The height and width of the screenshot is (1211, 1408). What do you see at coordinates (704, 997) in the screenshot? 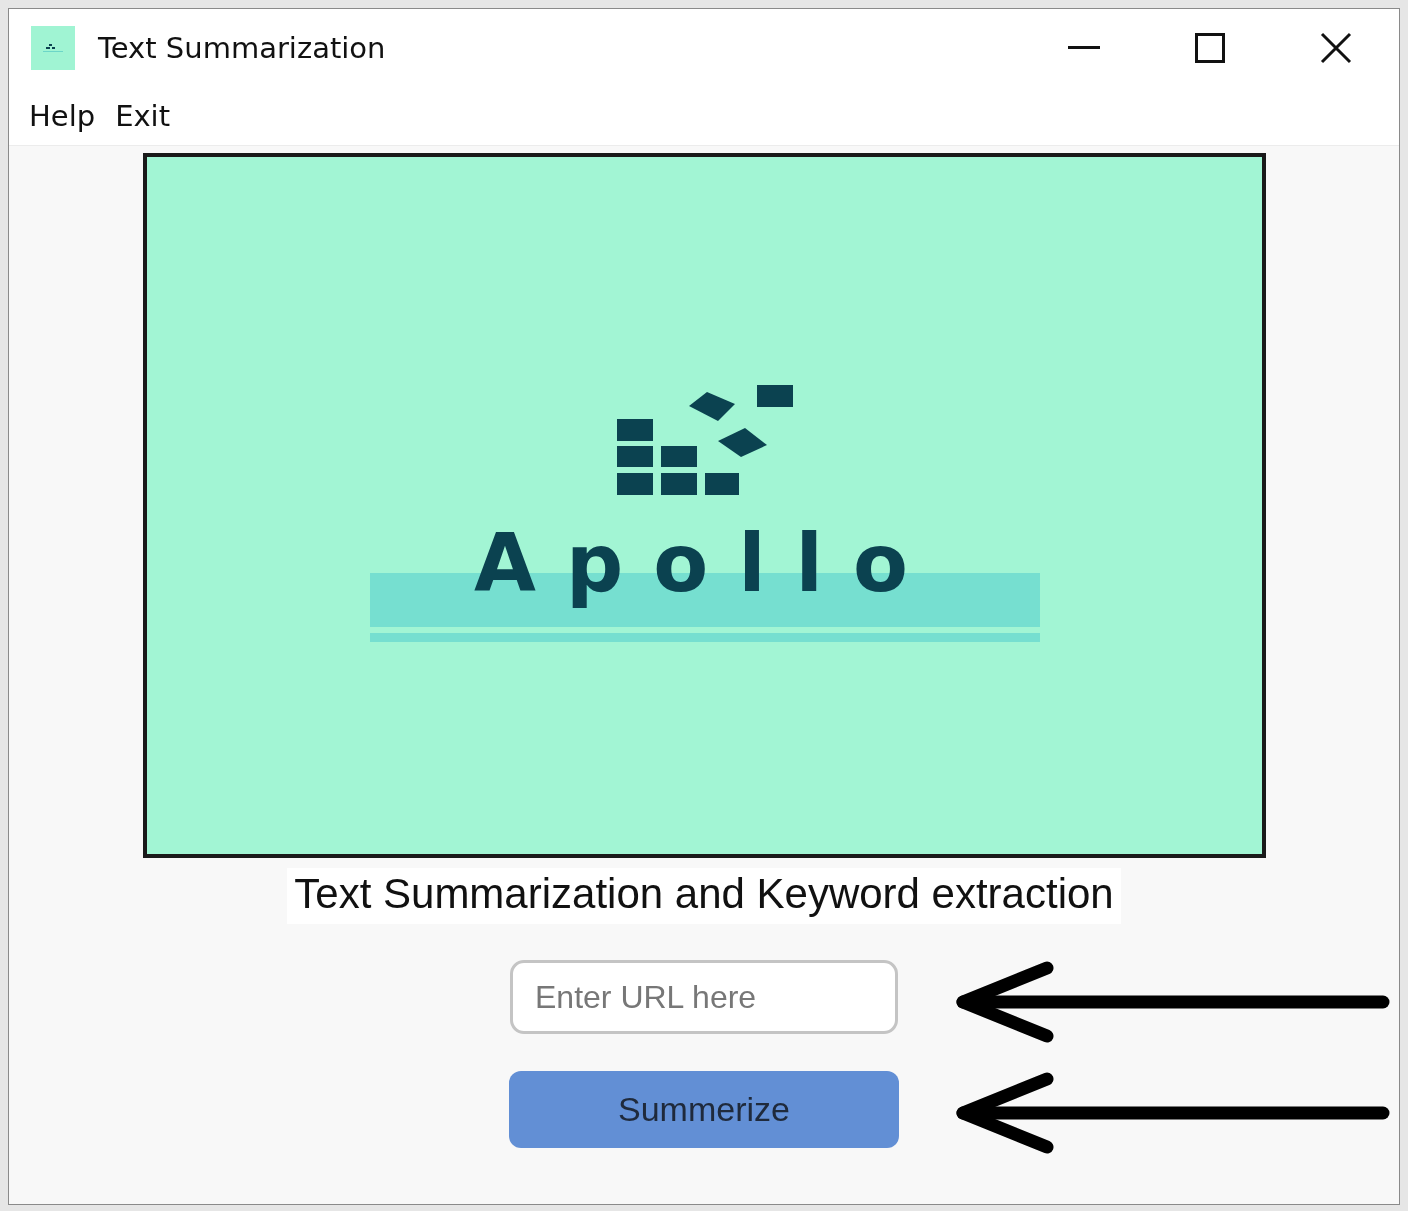
I see `url-field: Enter URL here` at bounding box center [704, 997].